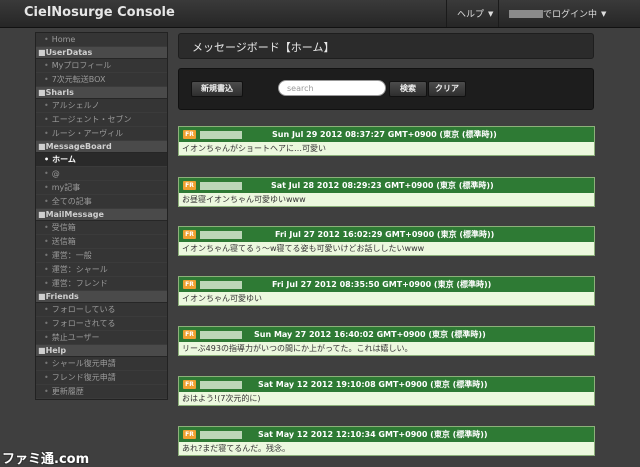  I want to click on sidebar-item-sharl-3: • ルーシ・アーヴィル, so click(101, 134).